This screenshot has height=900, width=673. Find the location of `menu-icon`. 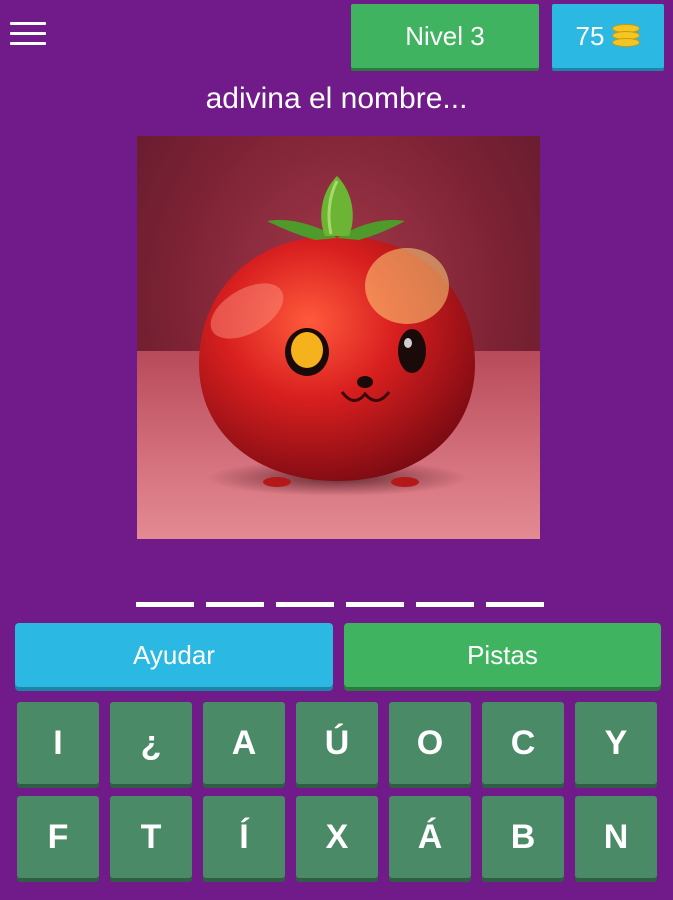

menu-icon is located at coordinates (28, 36).